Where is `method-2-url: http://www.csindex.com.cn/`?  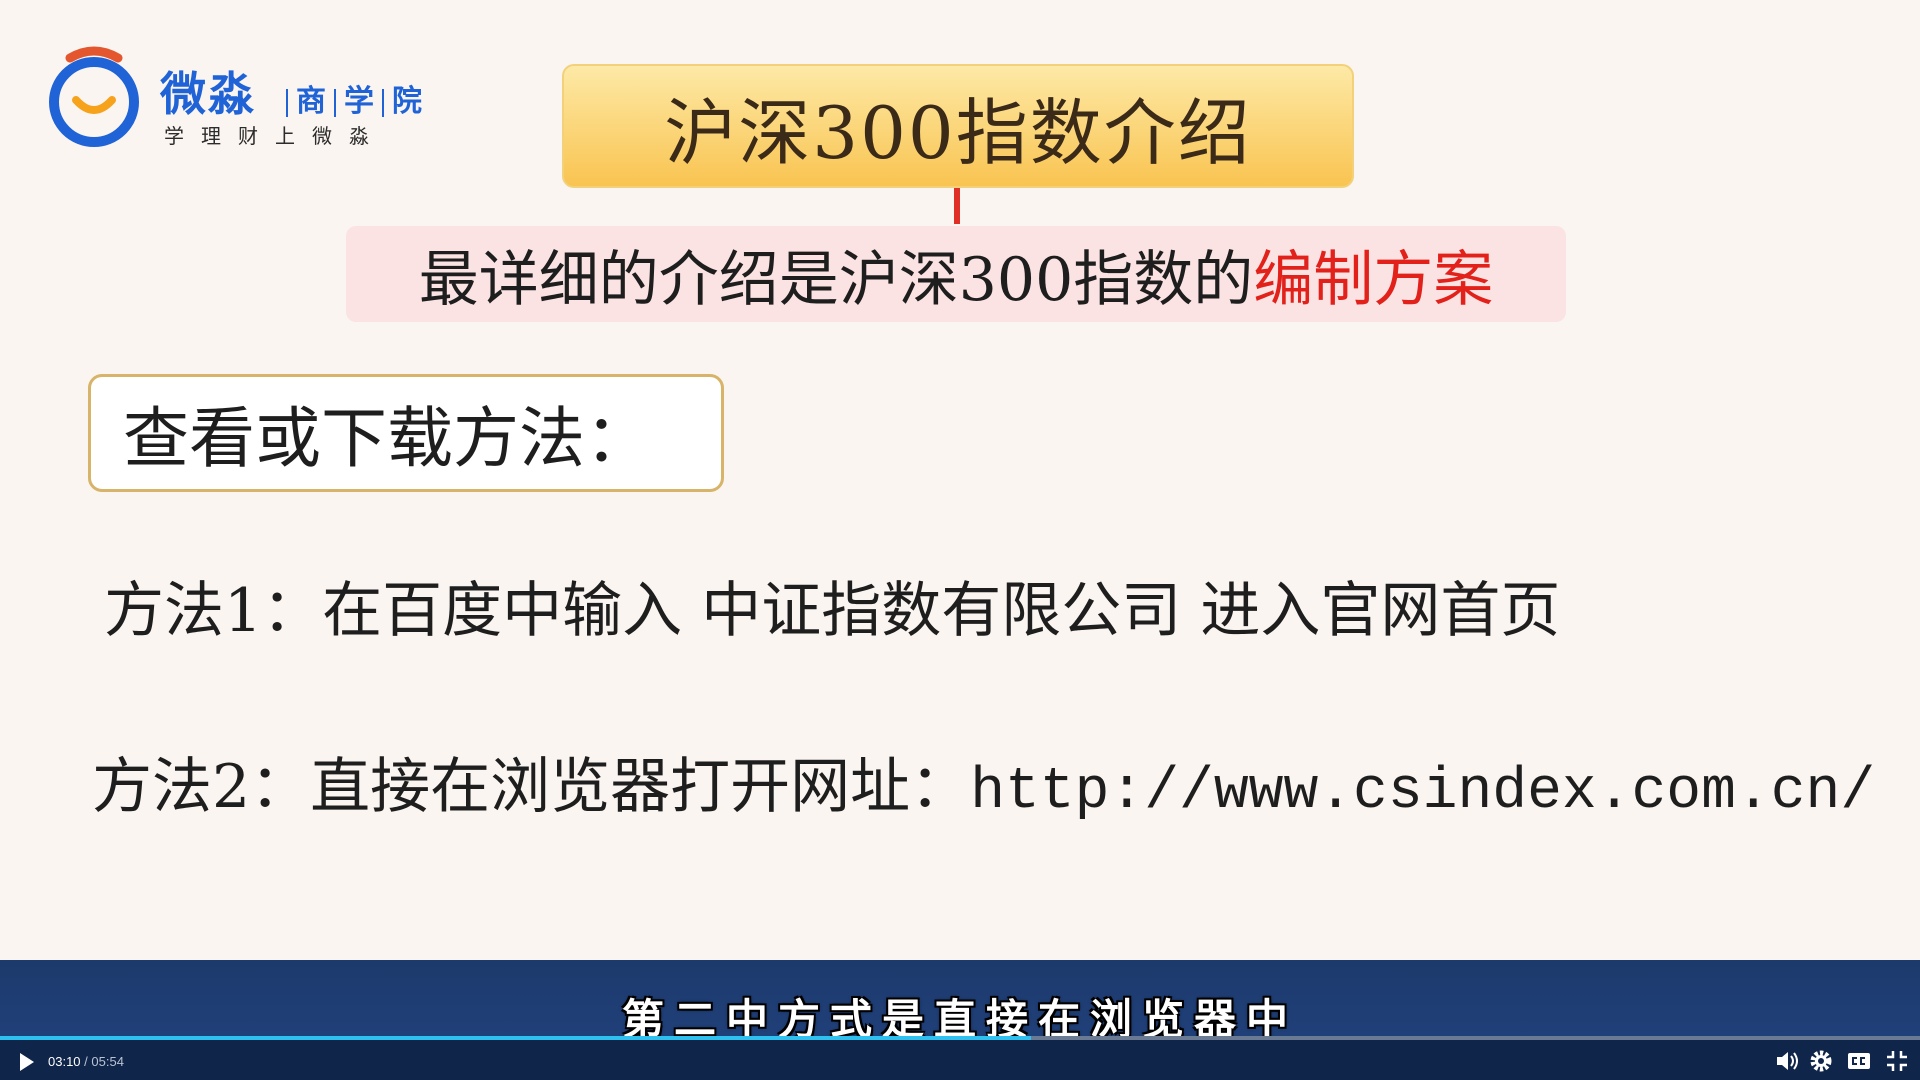 method-2-url: http://www.csindex.com.cn/ is located at coordinates (1423, 792).